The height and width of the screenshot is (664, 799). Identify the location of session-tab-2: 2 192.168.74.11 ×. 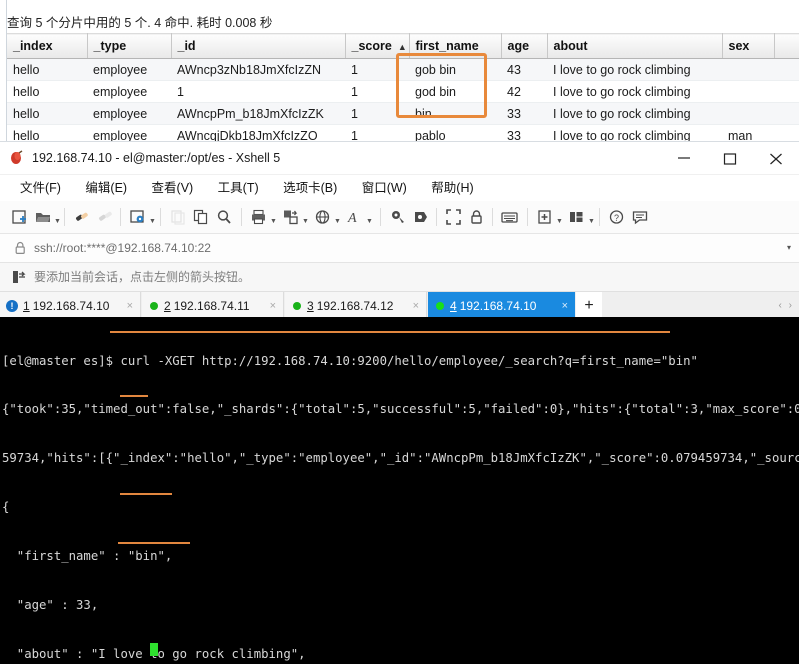
(213, 306).